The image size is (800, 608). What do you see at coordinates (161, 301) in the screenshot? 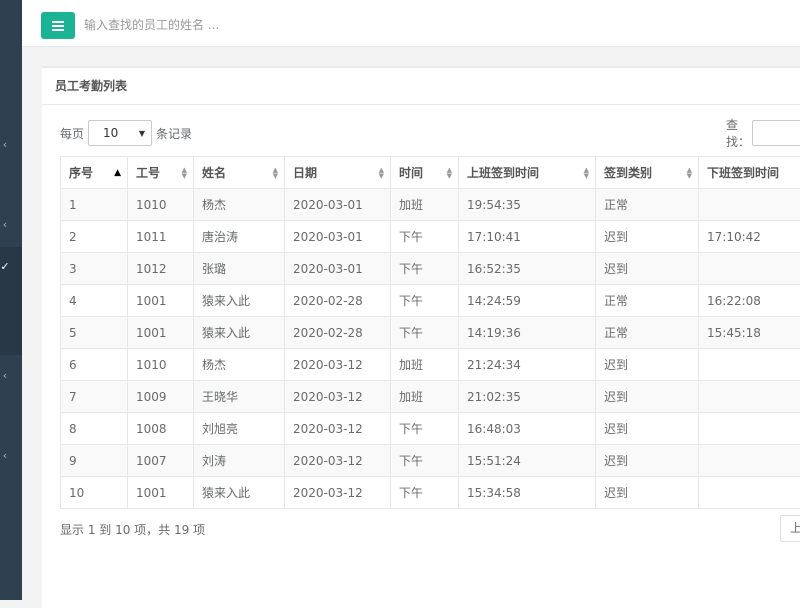
I see `table-cell: 1001` at bounding box center [161, 301].